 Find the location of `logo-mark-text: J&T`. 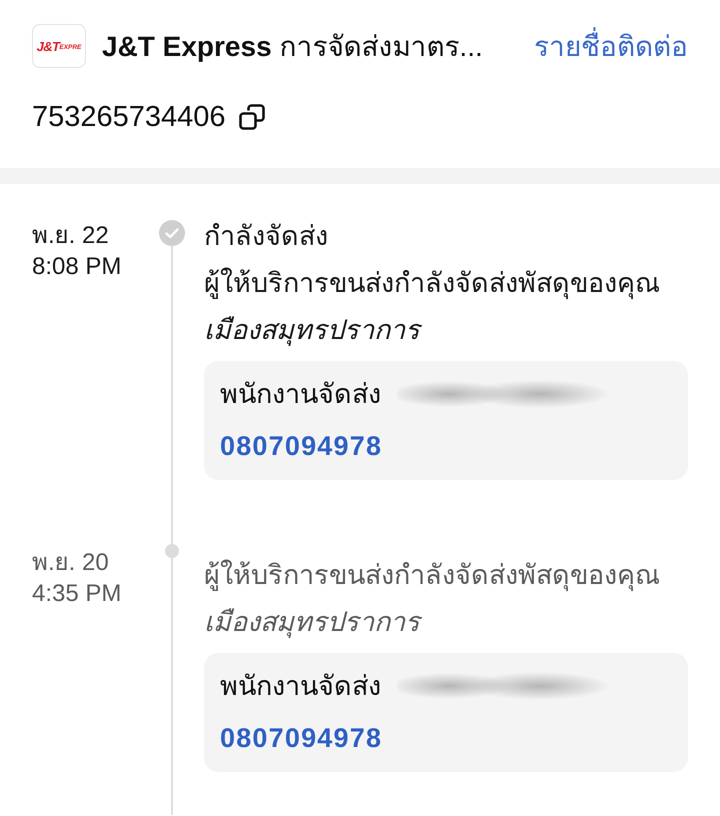

logo-mark-text: J&T is located at coordinates (48, 46).